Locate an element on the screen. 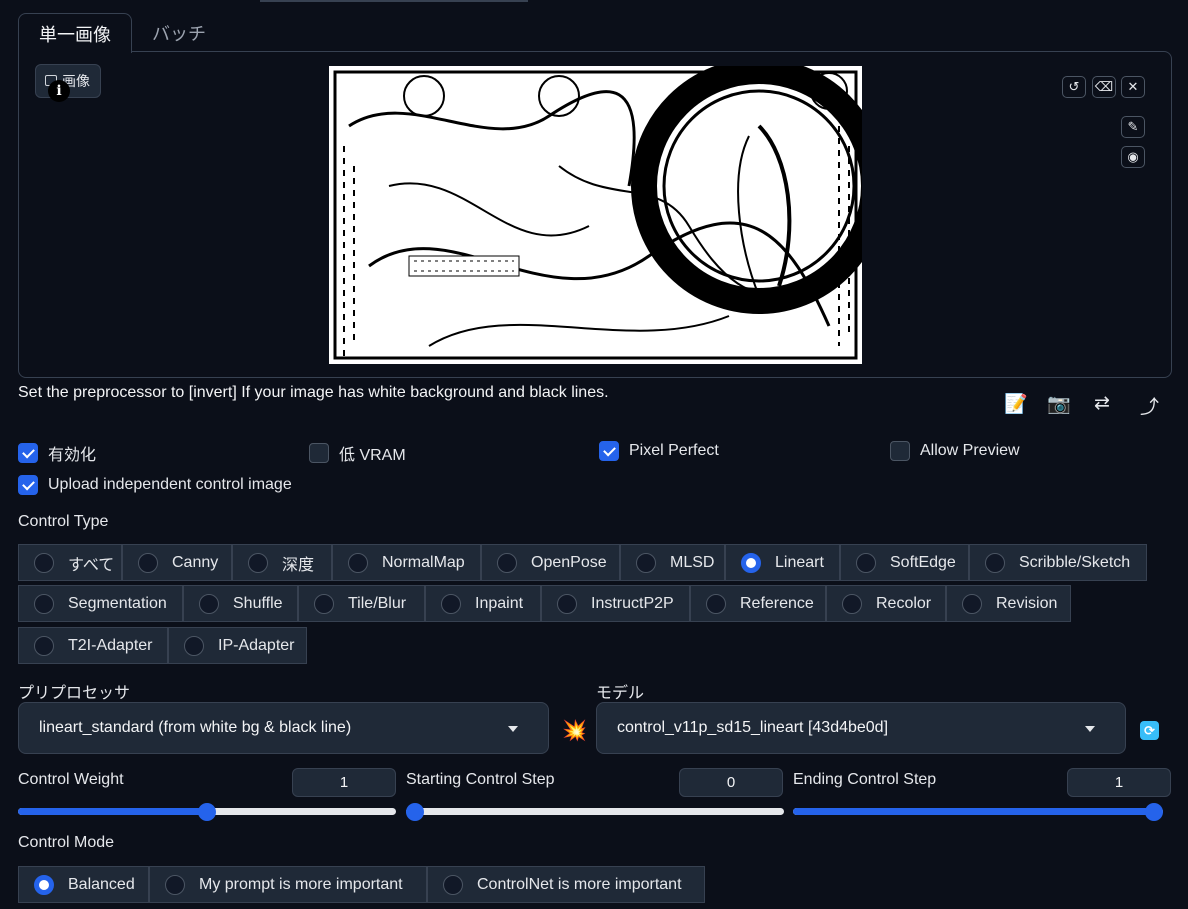  send-icon: ⤴ is located at coordinates (1149, 405).